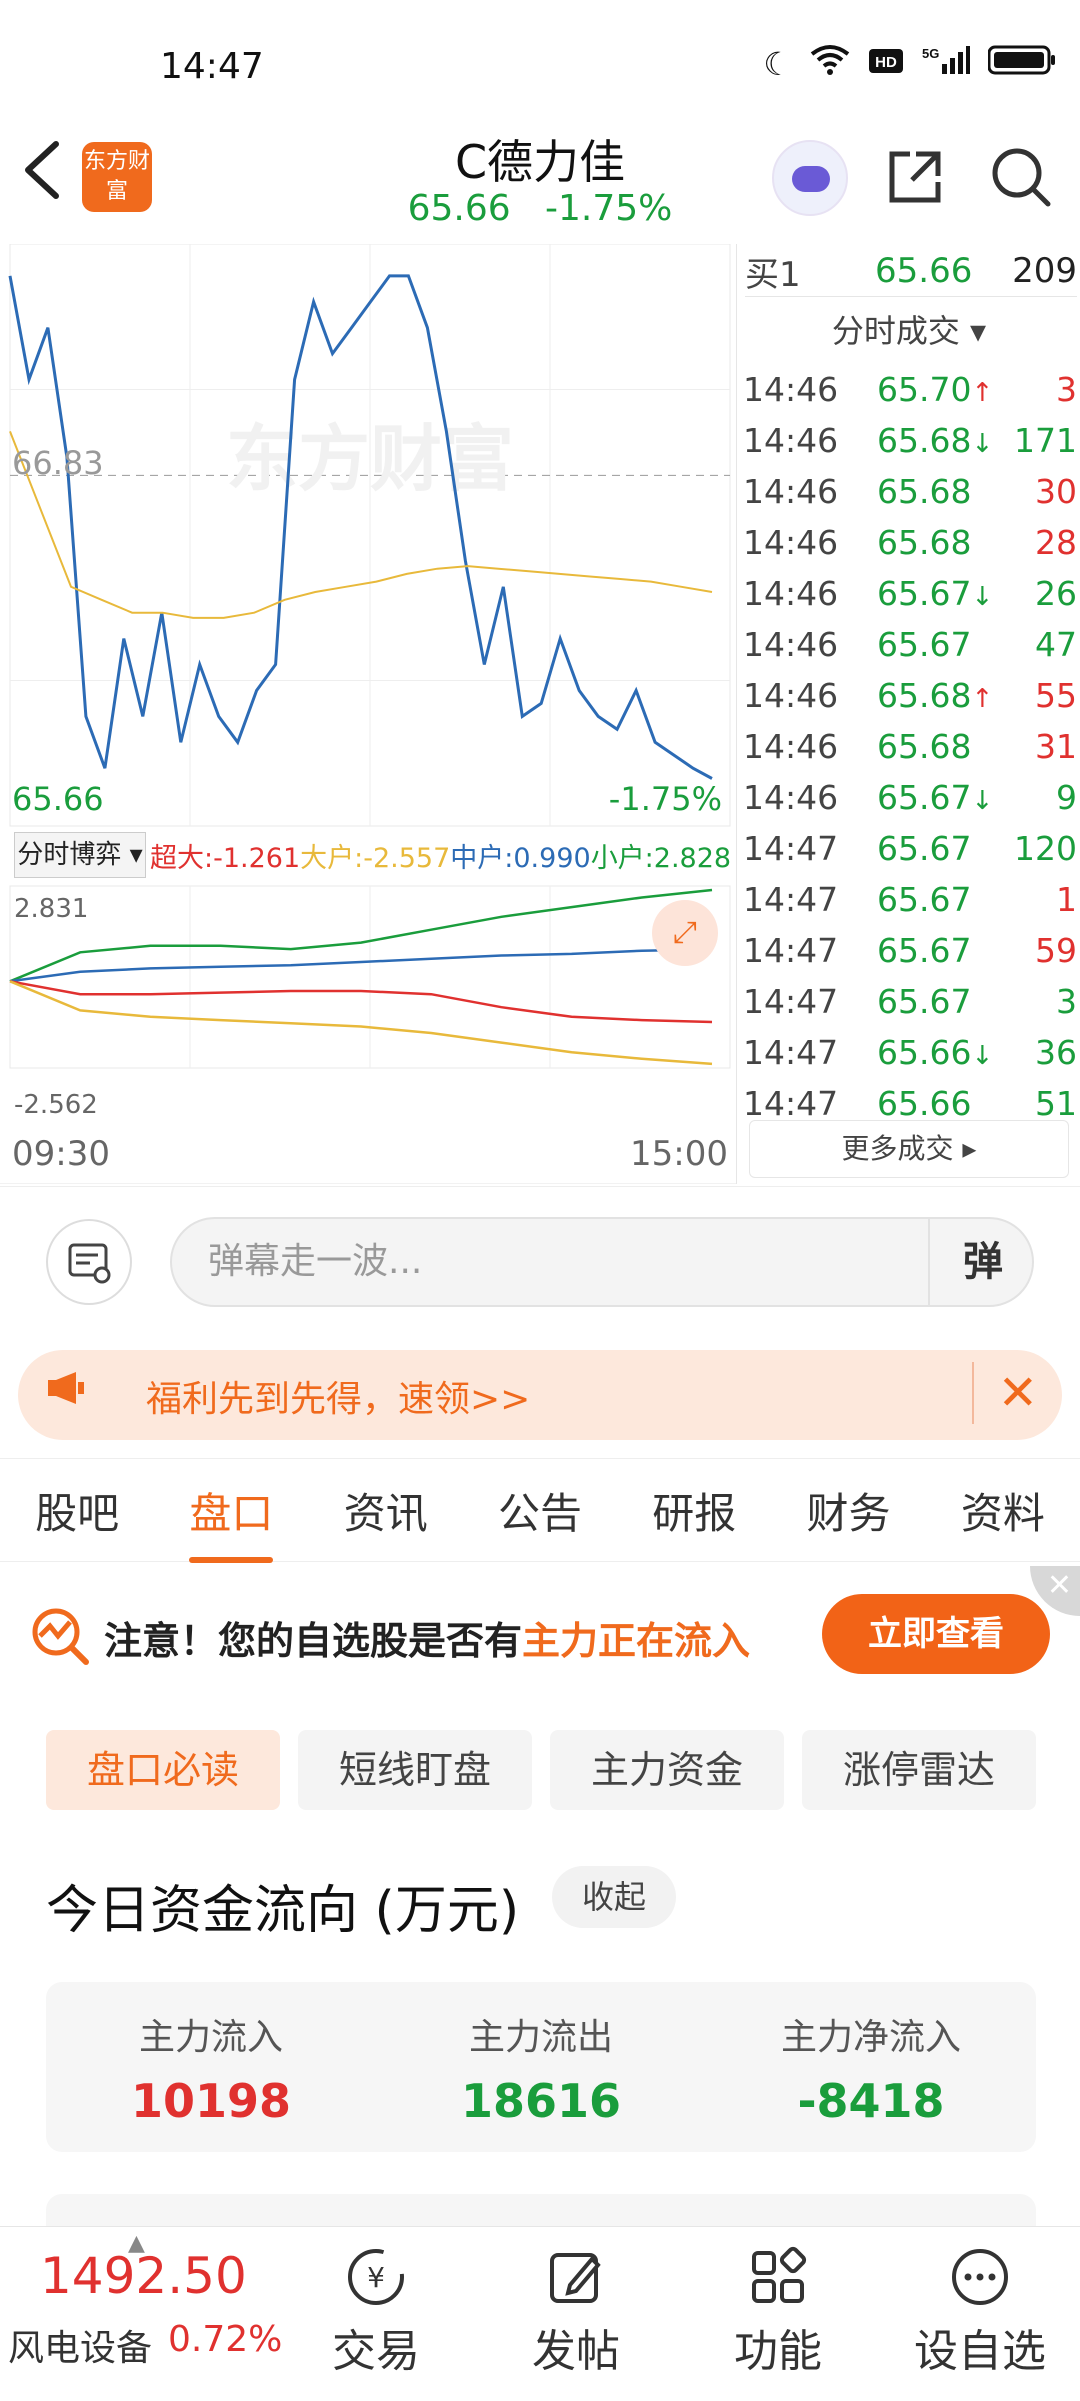 The width and height of the screenshot is (1080, 2401). Describe the element at coordinates (376, 2308) in the screenshot. I see `nav-trade: ¥ 交易` at that location.